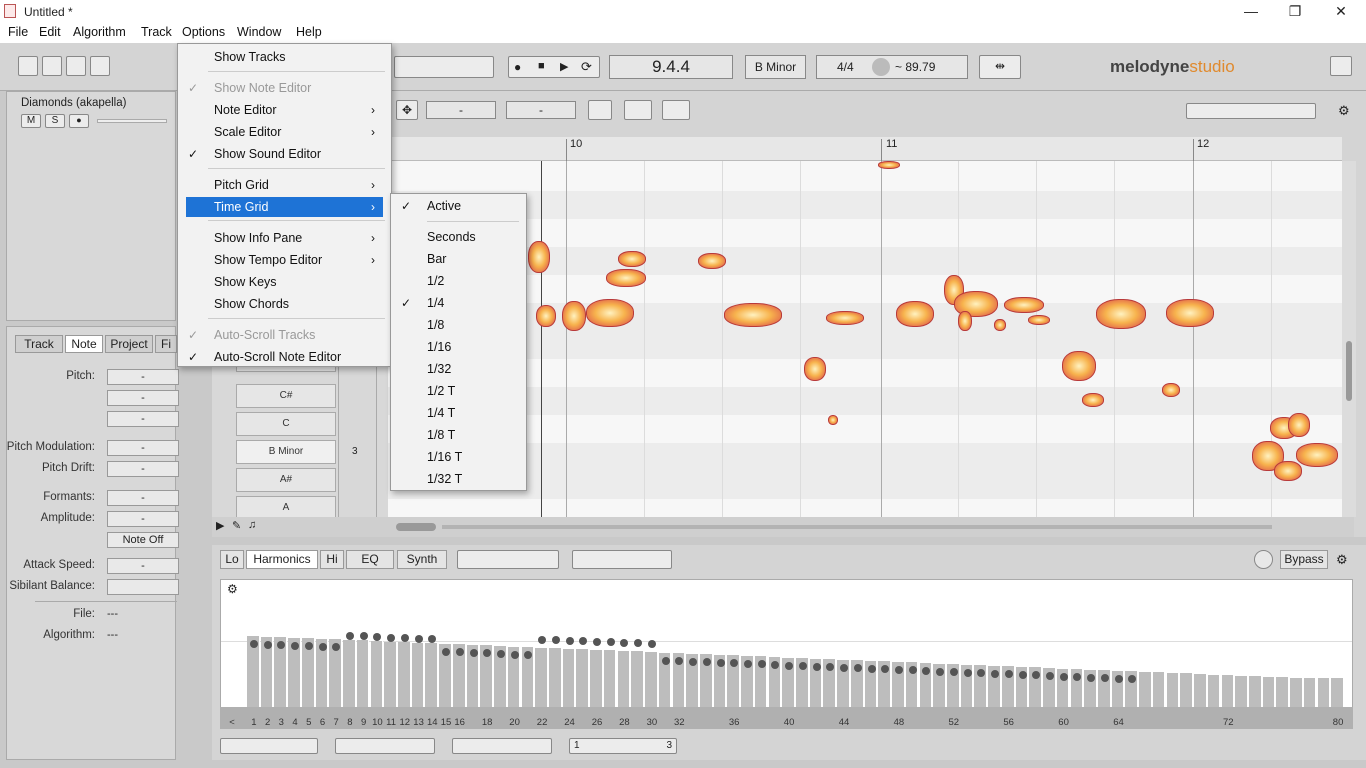 The image size is (1366, 768). Describe the element at coordinates (132, 121) in the screenshot. I see `track-volume-slider` at that location.